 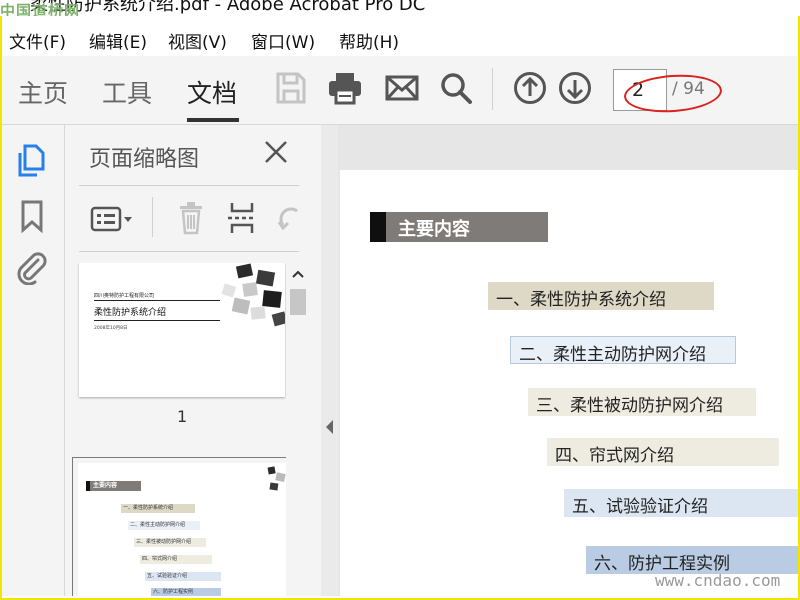 What do you see at coordinates (228, 7) in the screenshot?
I see `window-title: 柔性防护系统介绍.pdf - Adobe Acrobat Pro DC` at bounding box center [228, 7].